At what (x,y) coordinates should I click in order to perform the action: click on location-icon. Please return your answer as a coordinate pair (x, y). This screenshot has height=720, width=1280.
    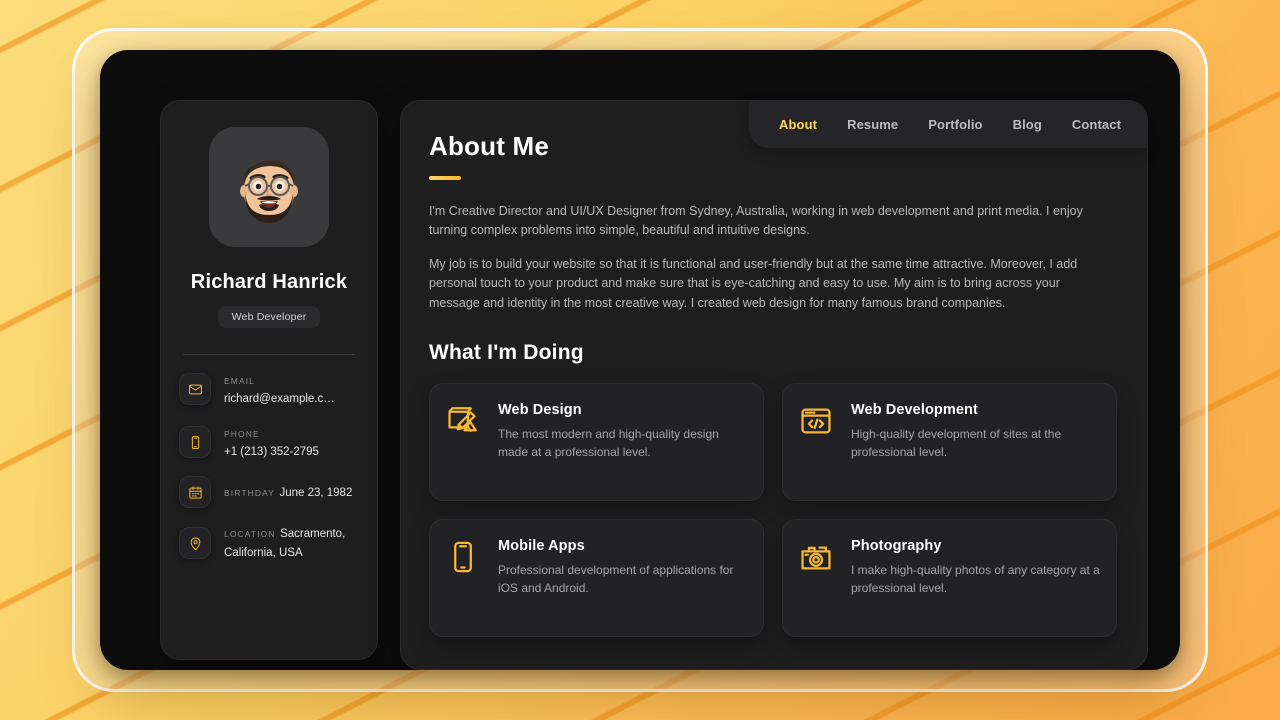
    Looking at the image, I should click on (195, 543).